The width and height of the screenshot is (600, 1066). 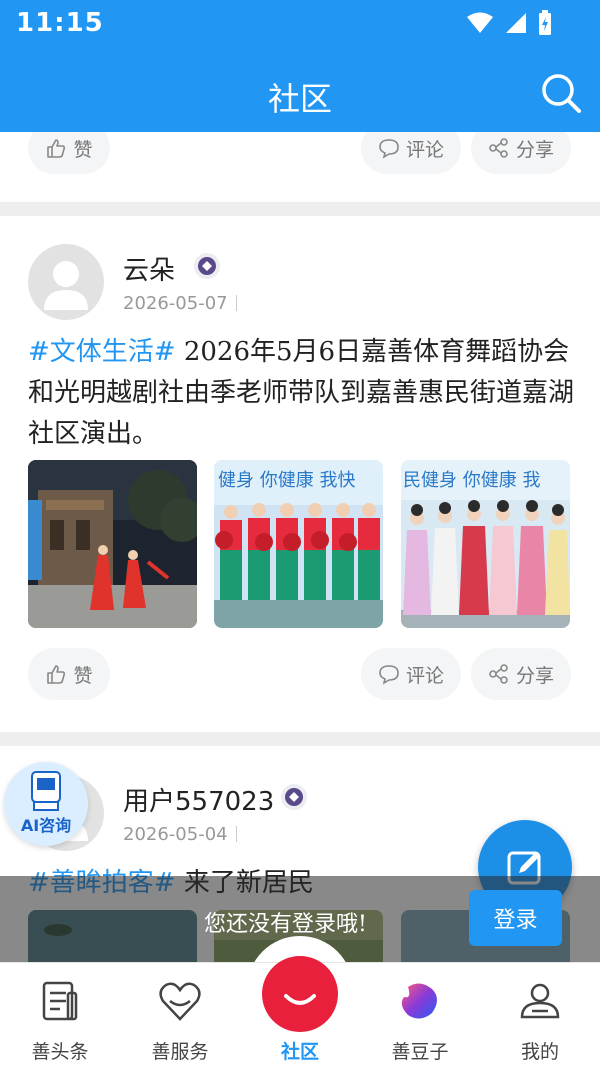 What do you see at coordinates (112, 544) in the screenshot?
I see `post-image` at bounding box center [112, 544].